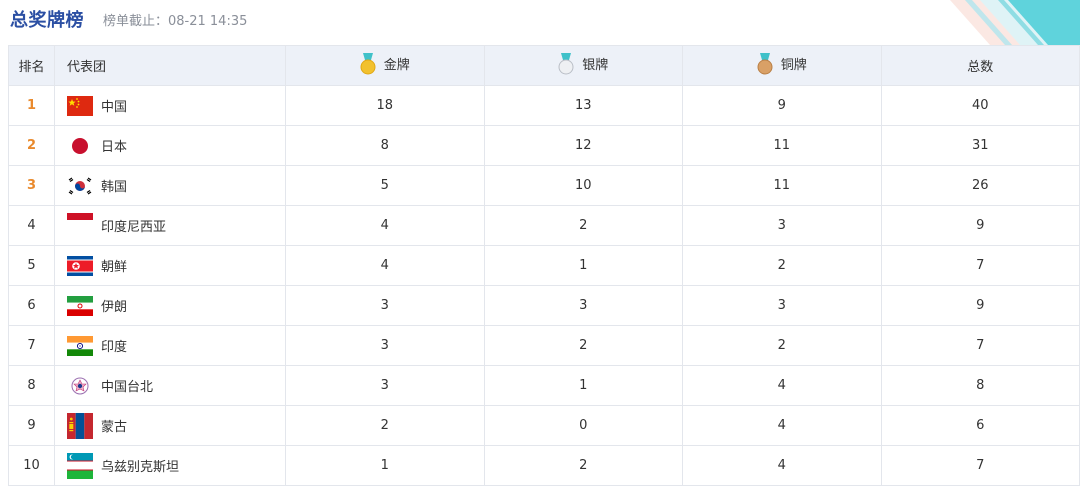 This screenshot has height=486, width=1080. I want to click on team-name: 印度, so click(114, 347).